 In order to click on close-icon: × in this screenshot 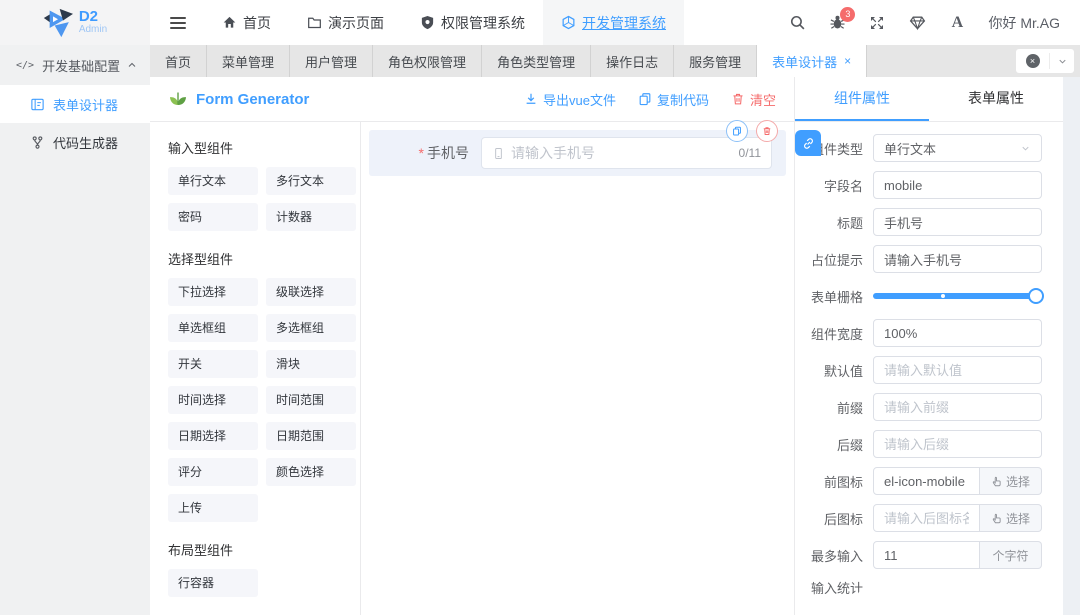, I will do `click(847, 61)`.